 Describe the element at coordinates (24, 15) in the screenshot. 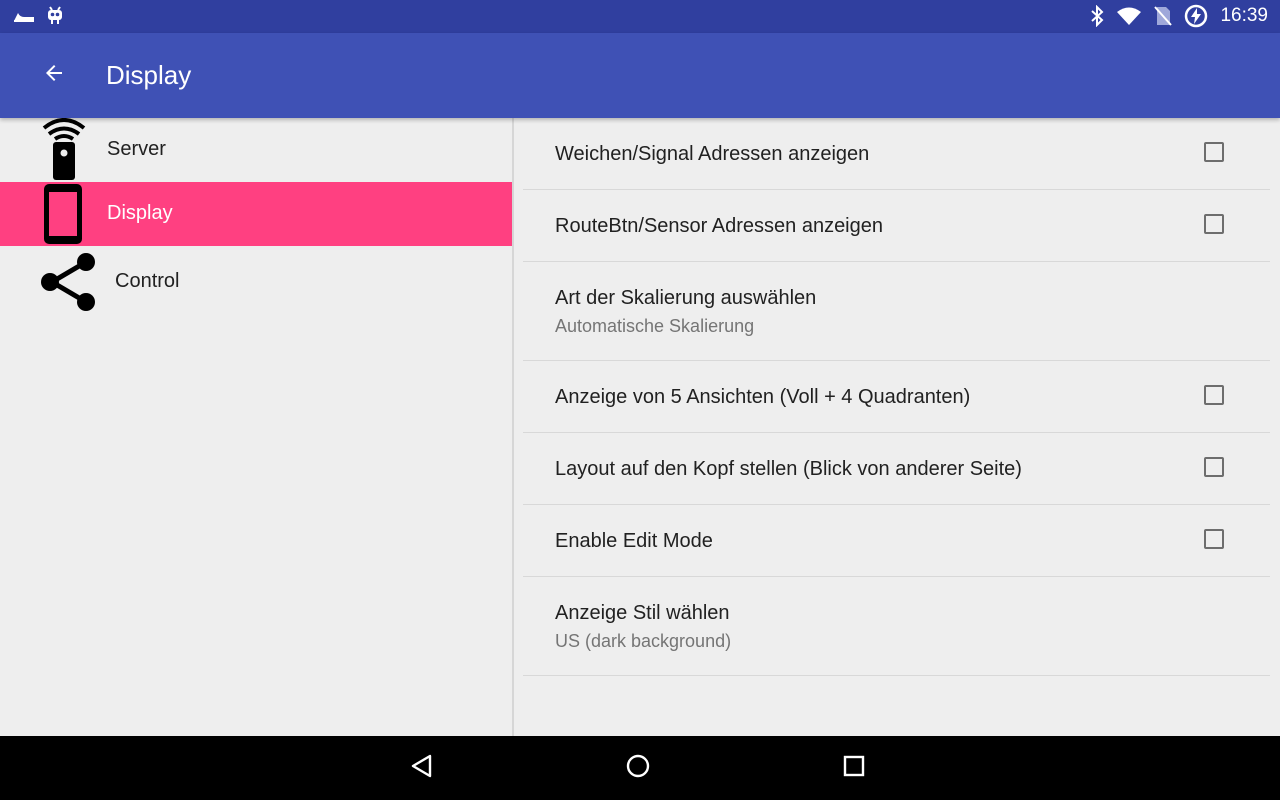

I see `signal-icon` at that location.